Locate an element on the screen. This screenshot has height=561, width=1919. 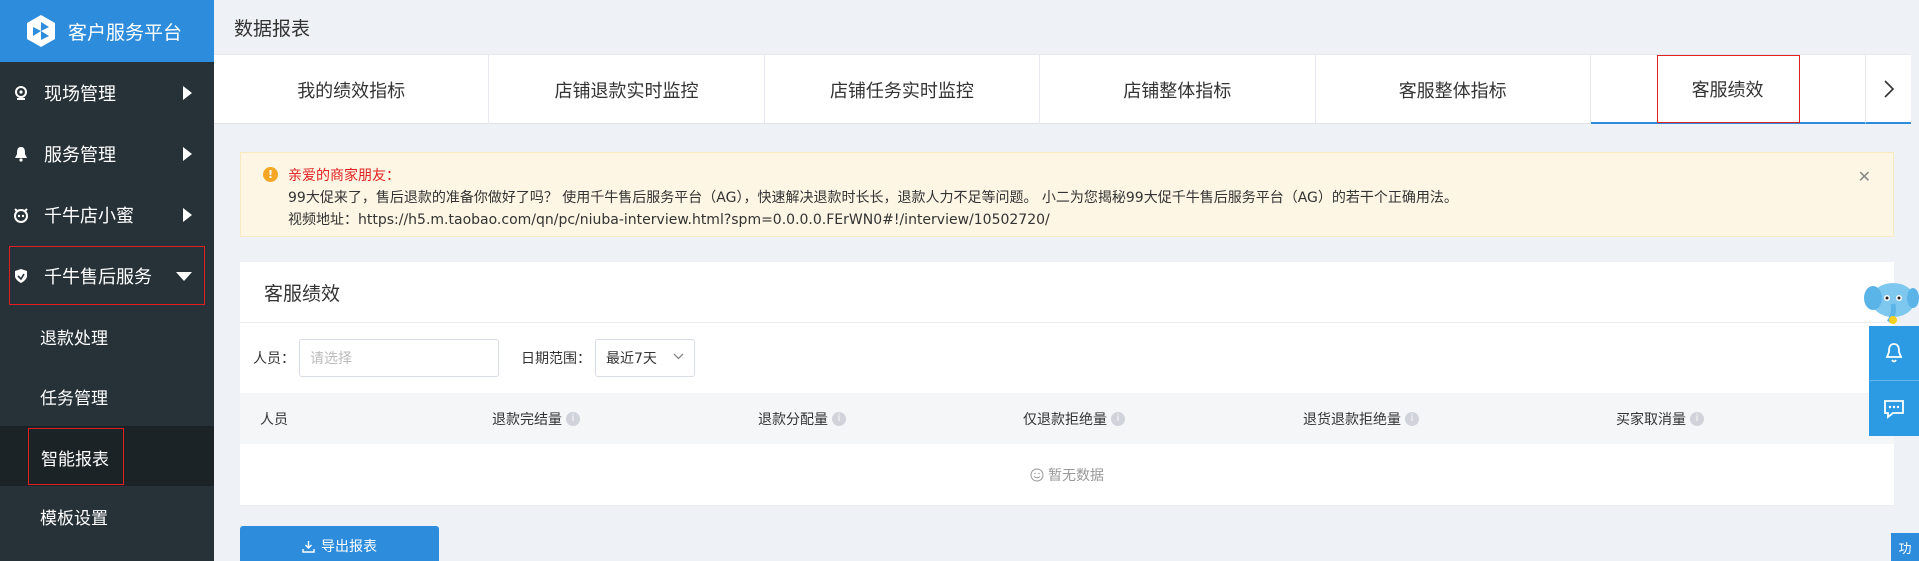
floating-toolbar is located at coordinates (1894, 381).